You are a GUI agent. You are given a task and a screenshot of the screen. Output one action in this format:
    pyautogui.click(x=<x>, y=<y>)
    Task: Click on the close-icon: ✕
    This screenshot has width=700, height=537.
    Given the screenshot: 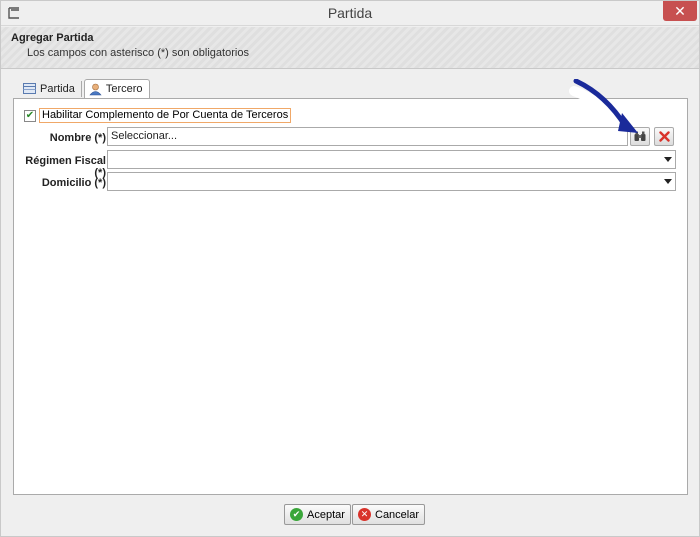 What is the action you would take?
    pyautogui.click(x=680, y=10)
    